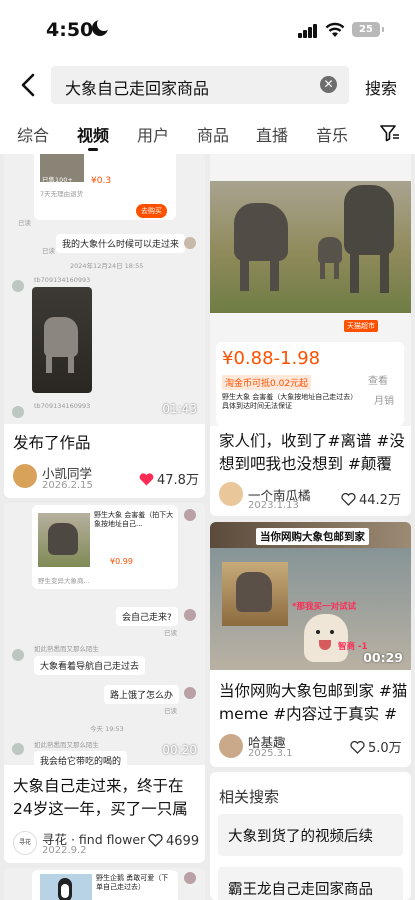  What do you see at coordinates (70, 30) in the screenshot?
I see `clock: 4:50` at bounding box center [70, 30].